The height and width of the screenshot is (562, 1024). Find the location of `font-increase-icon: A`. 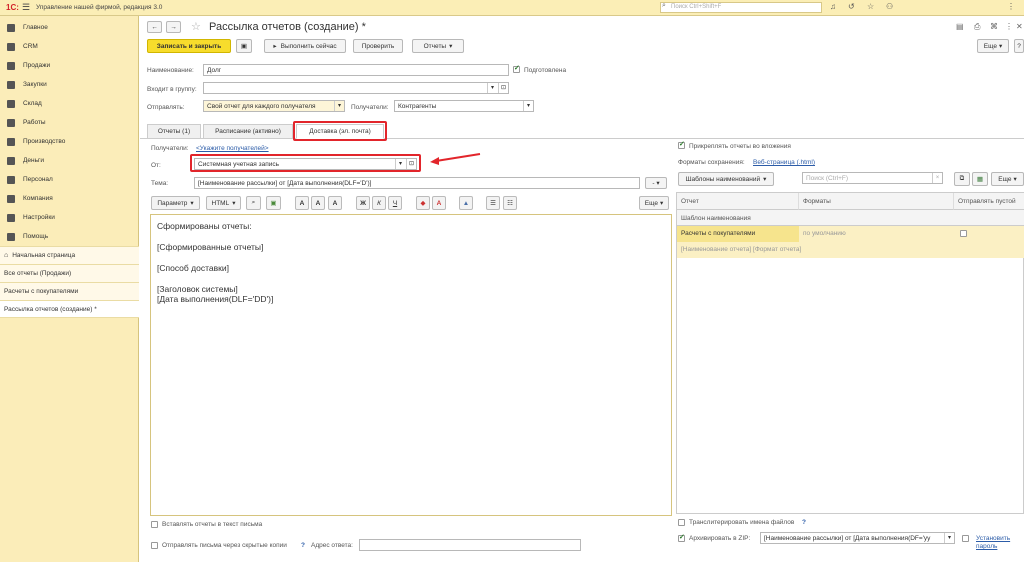

font-increase-icon: A is located at coordinates (302, 203).